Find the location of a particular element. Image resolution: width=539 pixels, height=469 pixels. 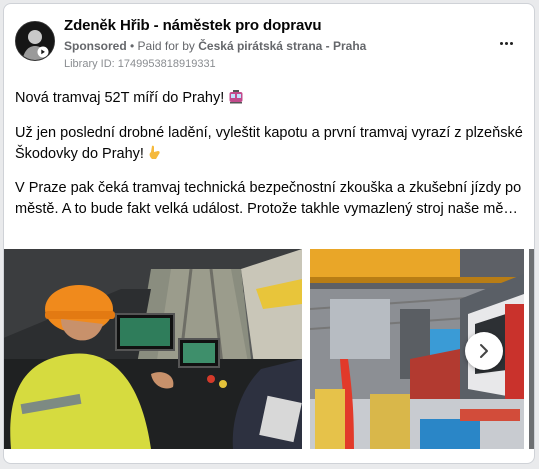

carousel-next-button is located at coordinates (484, 351).